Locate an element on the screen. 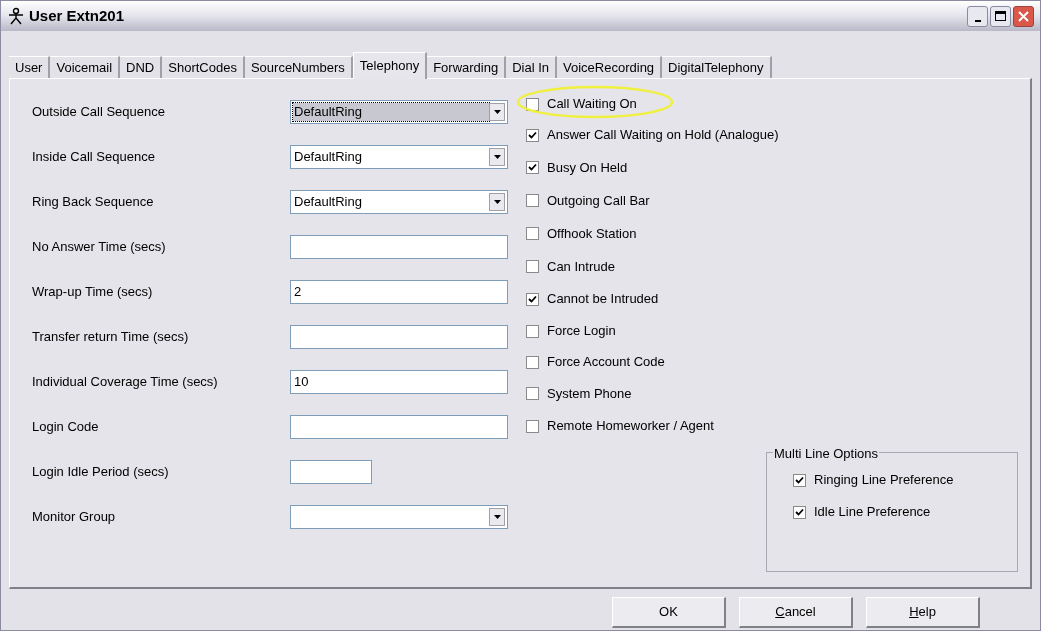  tab: Dial In is located at coordinates (532, 67).